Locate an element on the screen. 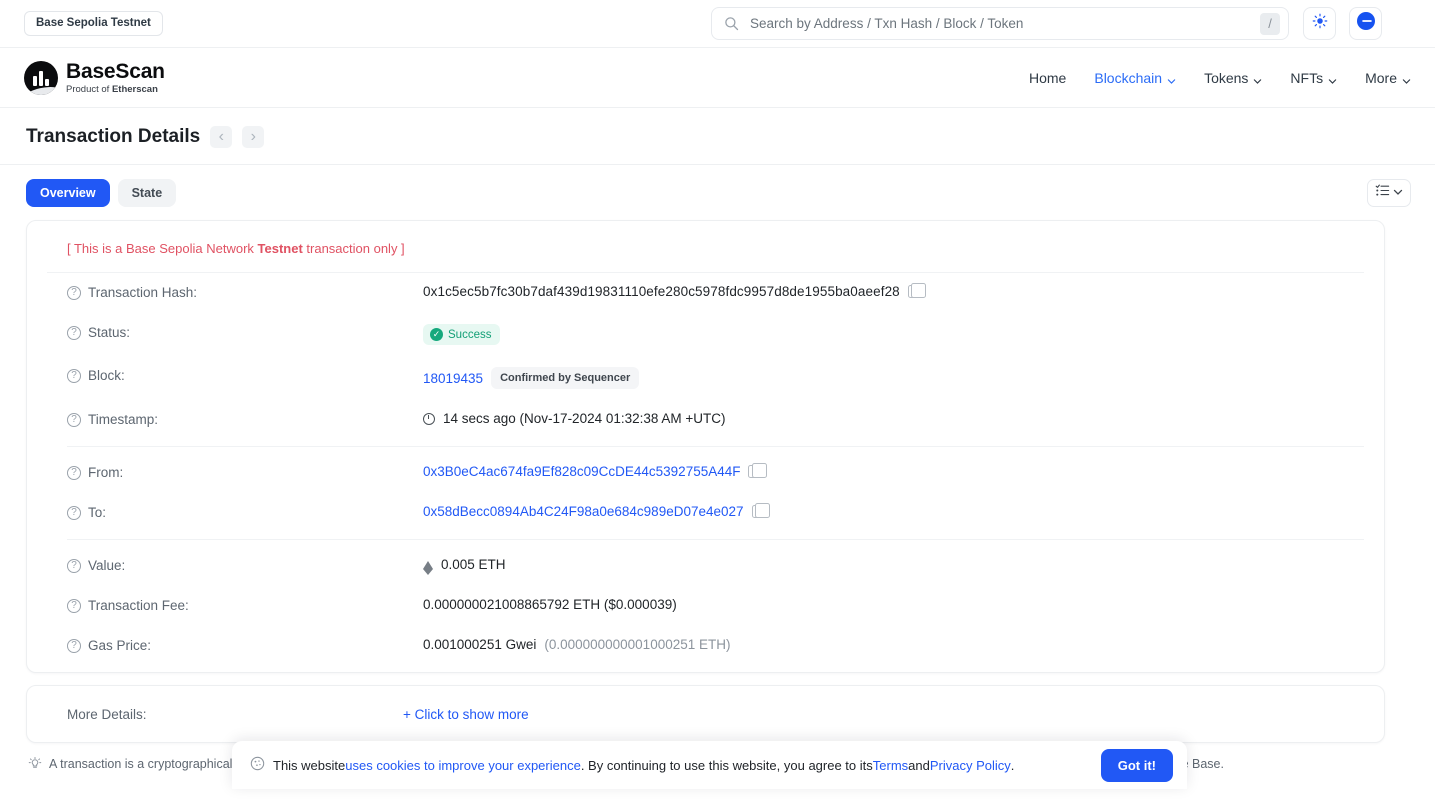 This screenshot has height=809, width=1435. row-label: ? Value: is located at coordinates (245, 565).